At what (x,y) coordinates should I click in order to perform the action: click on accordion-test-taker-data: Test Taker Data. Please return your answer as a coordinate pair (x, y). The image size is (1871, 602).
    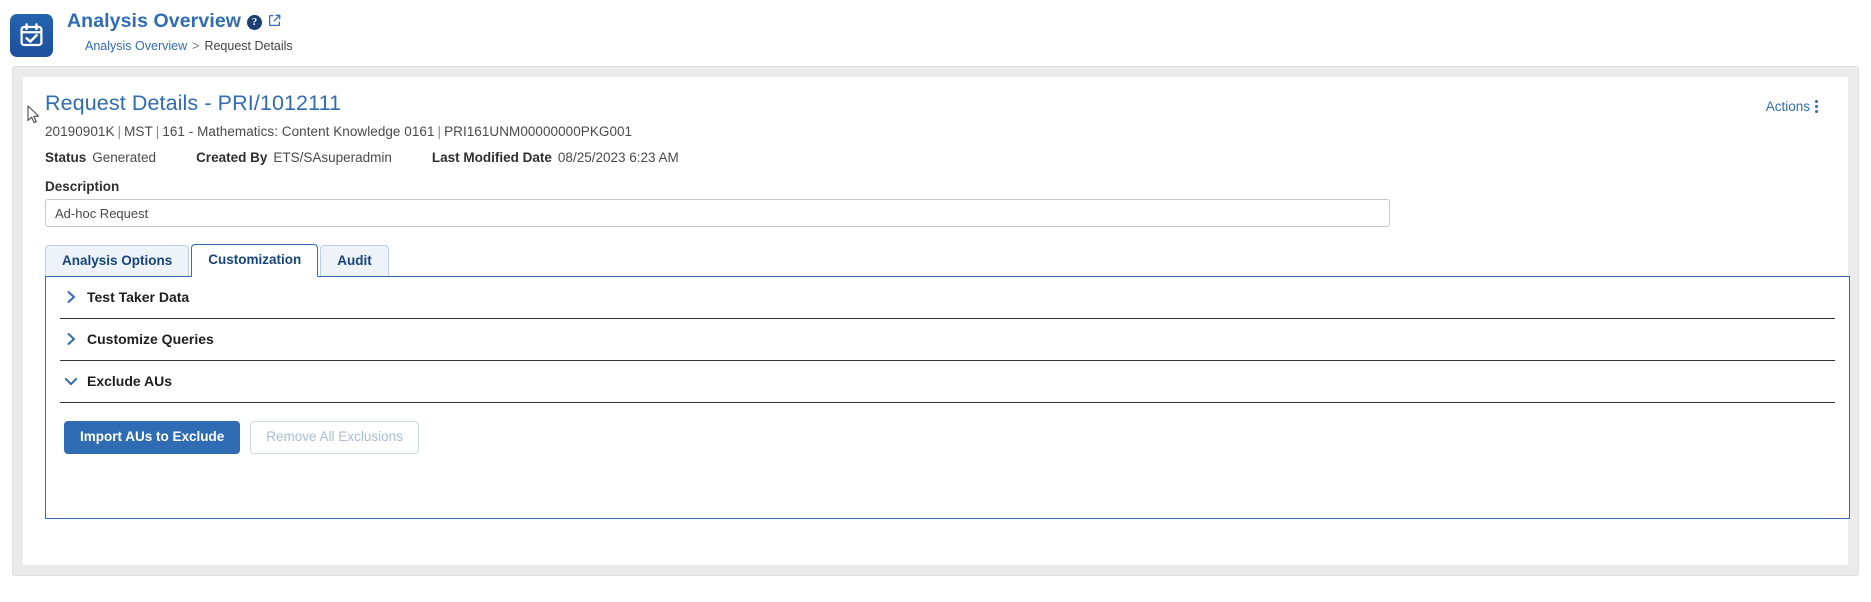
    Looking at the image, I should click on (947, 298).